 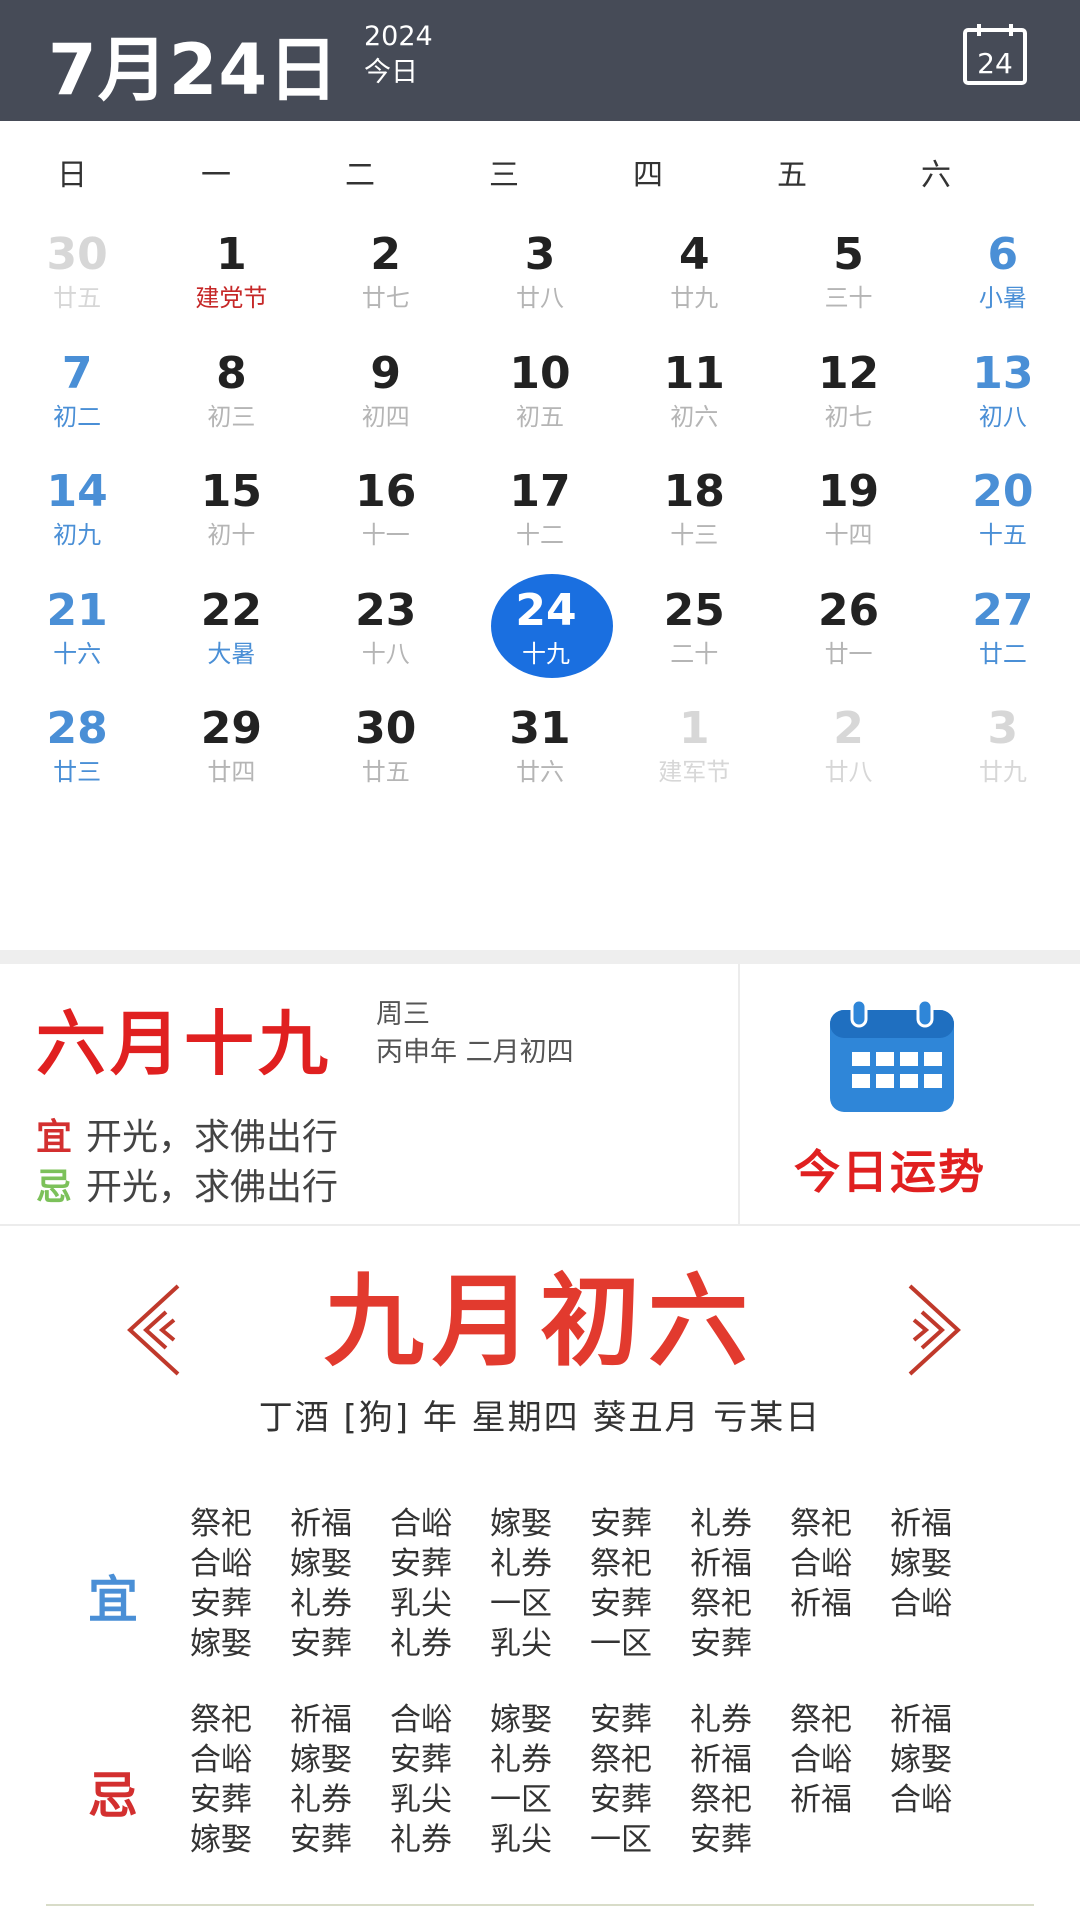 I want to click on weekday-label: 五, so click(x=792, y=175).